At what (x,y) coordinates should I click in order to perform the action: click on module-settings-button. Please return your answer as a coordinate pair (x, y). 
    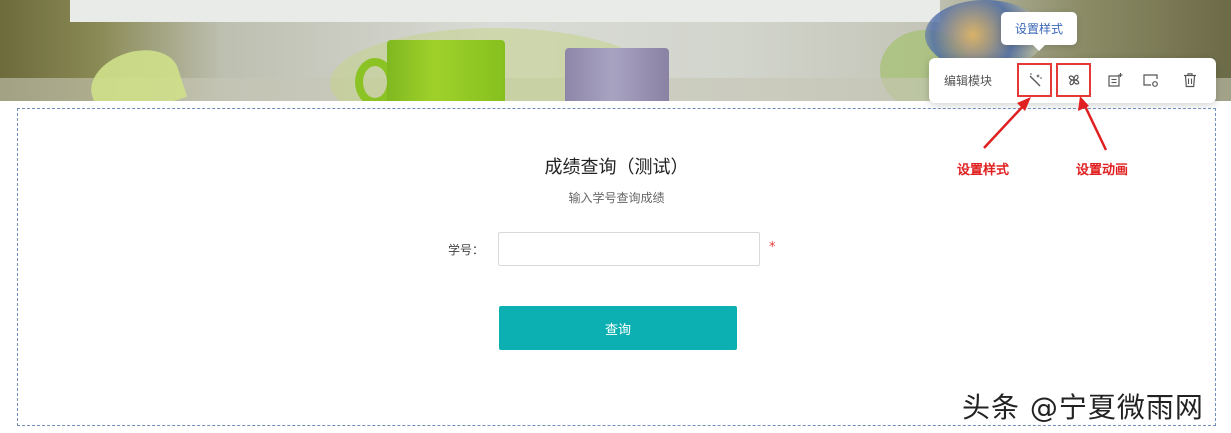
    Looking at the image, I should click on (1150, 80).